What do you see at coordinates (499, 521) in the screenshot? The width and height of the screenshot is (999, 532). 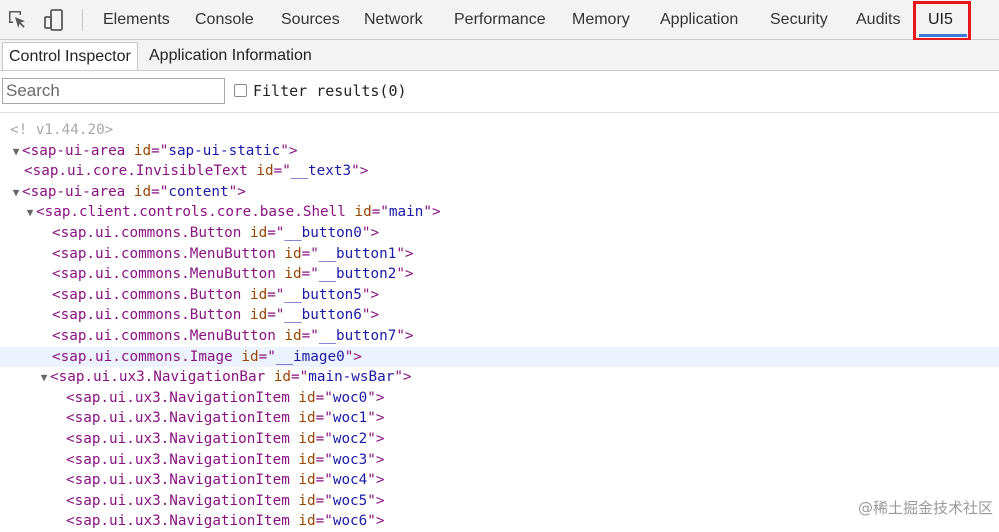 I see `tree-row: <sap.ui.ux3.NavigationItem id="woc6">` at bounding box center [499, 521].